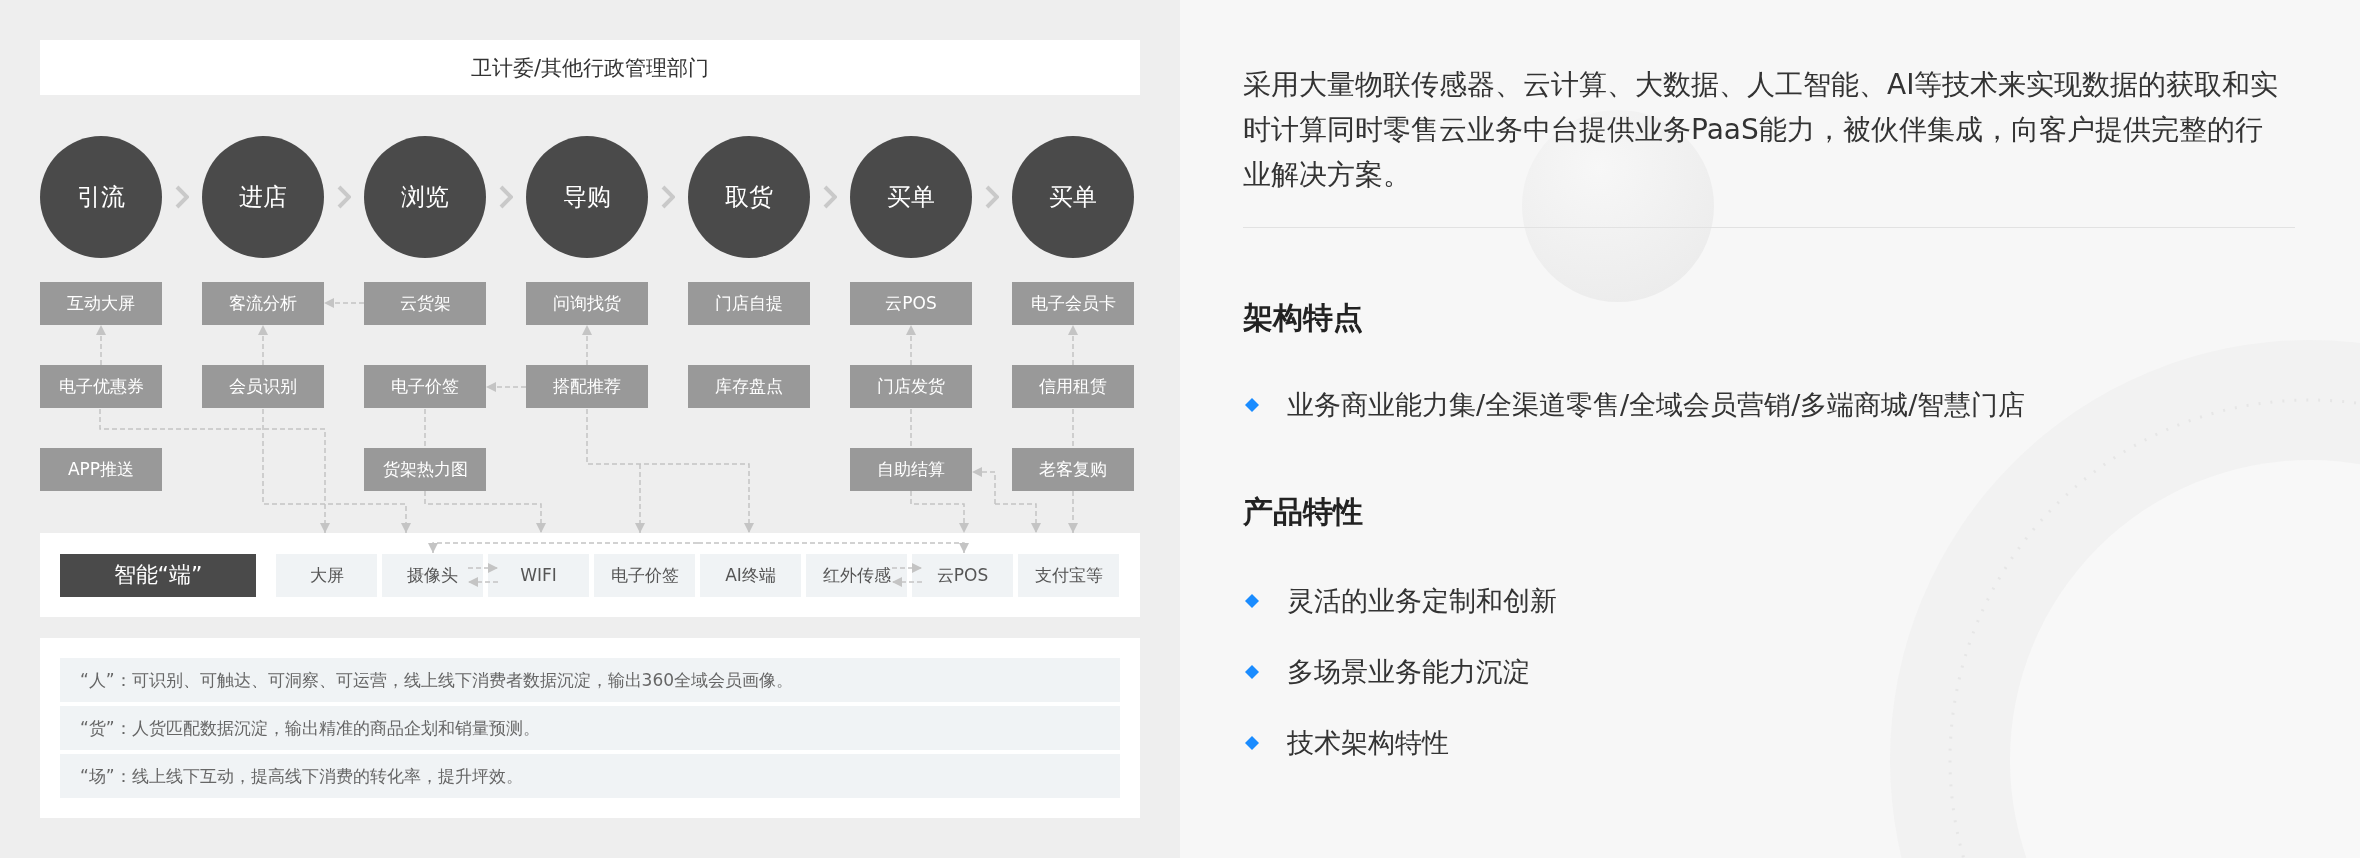  Describe the element at coordinates (1761, 130) in the screenshot. I see `intro-paragraph: 采用大量物联传感器、云计算、大数据、人工智能、AI等技术来实现数据的获取和实时计算同时零售云业务中台提供业务PaaS能力，被伙伴集成，向客户提供完整的行业解决方案。` at that location.